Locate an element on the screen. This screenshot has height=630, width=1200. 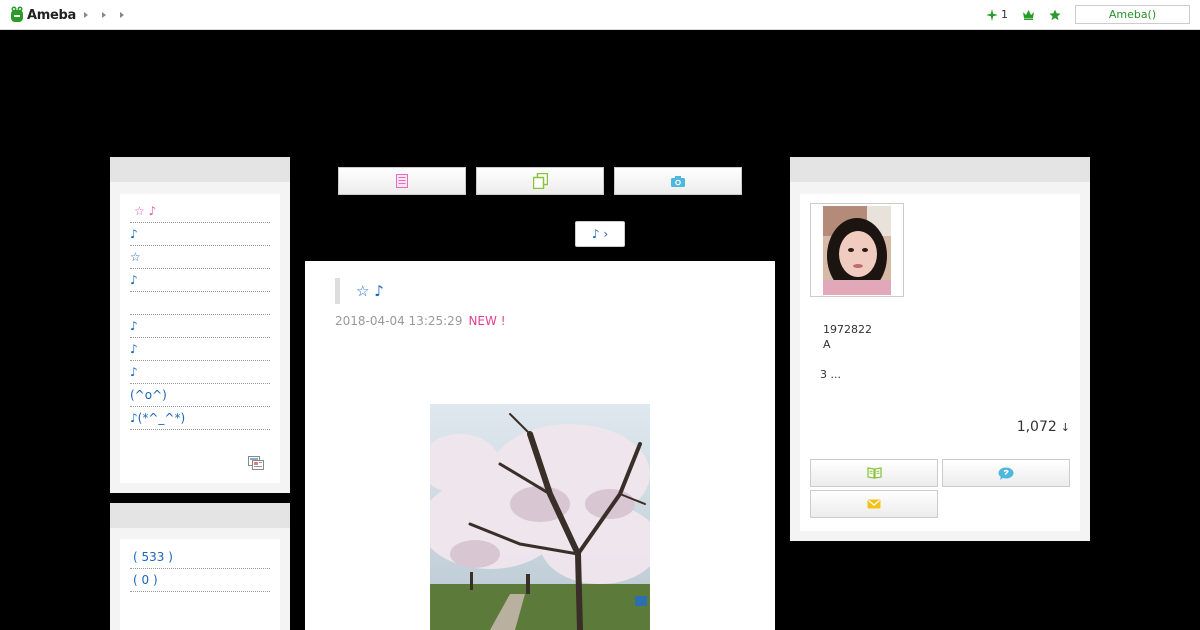
book-icon is located at coordinates (874, 473).